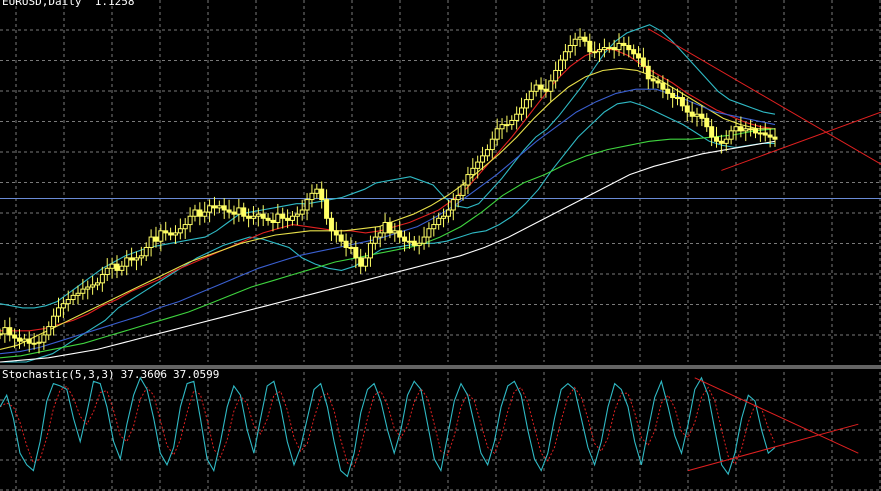  What do you see at coordinates (58, 374) in the screenshot?
I see `stochastic-name: Stochastic(5,3,3)` at bounding box center [58, 374].